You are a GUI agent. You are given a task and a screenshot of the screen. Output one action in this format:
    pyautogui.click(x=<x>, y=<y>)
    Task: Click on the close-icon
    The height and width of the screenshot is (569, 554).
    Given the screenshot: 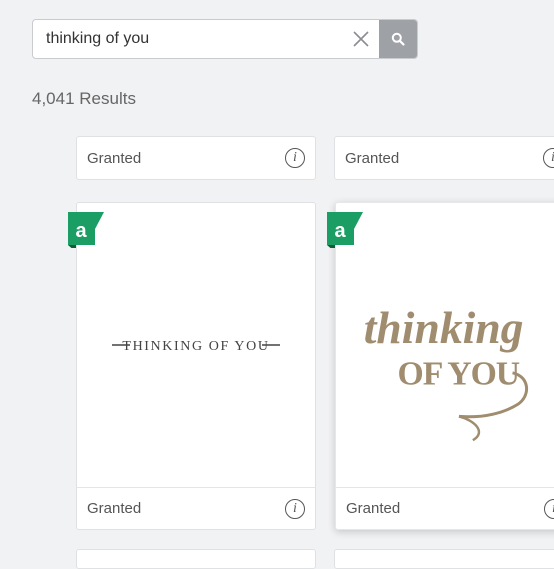 What is the action you would take?
    pyautogui.click(x=361, y=39)
    